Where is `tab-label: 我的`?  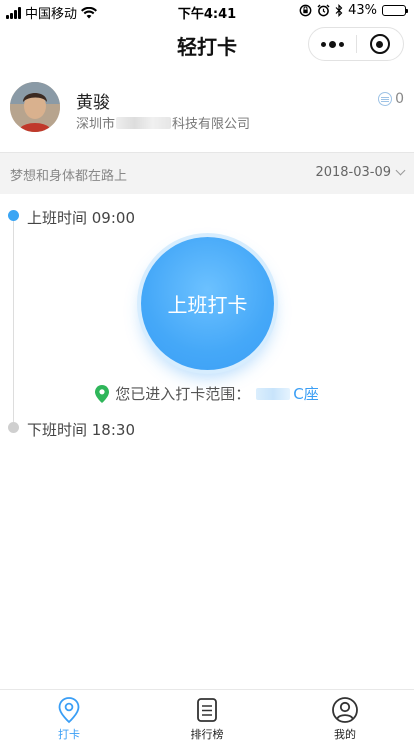 tab-label: 我的 is located at coordinates (345, 734).